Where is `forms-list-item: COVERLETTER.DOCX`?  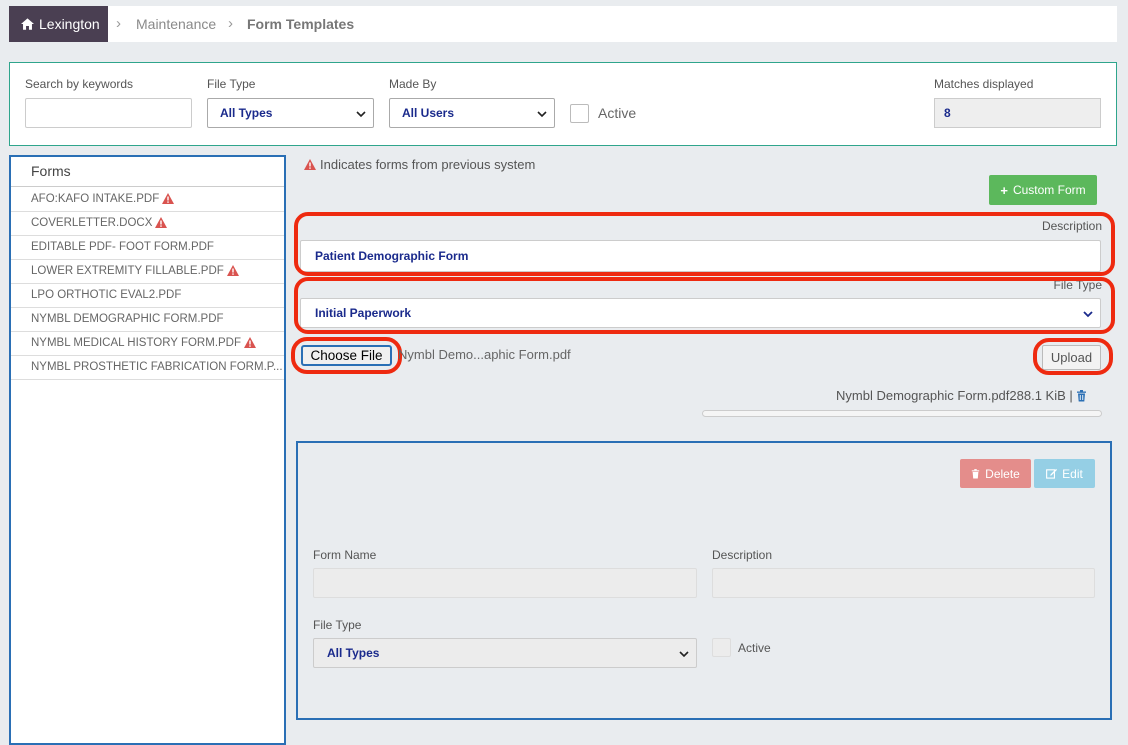 forms-list-item: COVERLETTER.DOCX is located at coordinates (147, 224).